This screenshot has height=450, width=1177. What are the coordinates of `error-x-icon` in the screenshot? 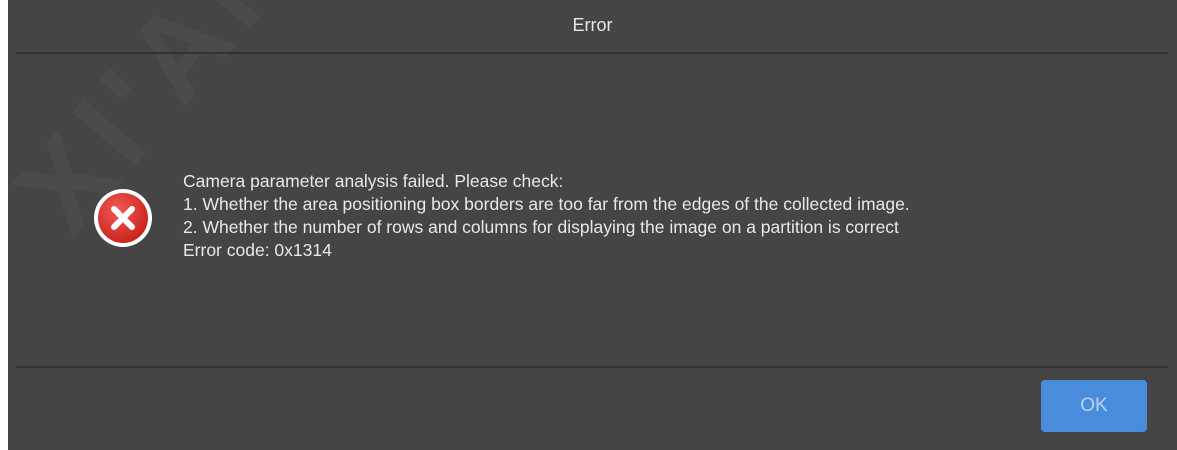 It's located at (123, 218).